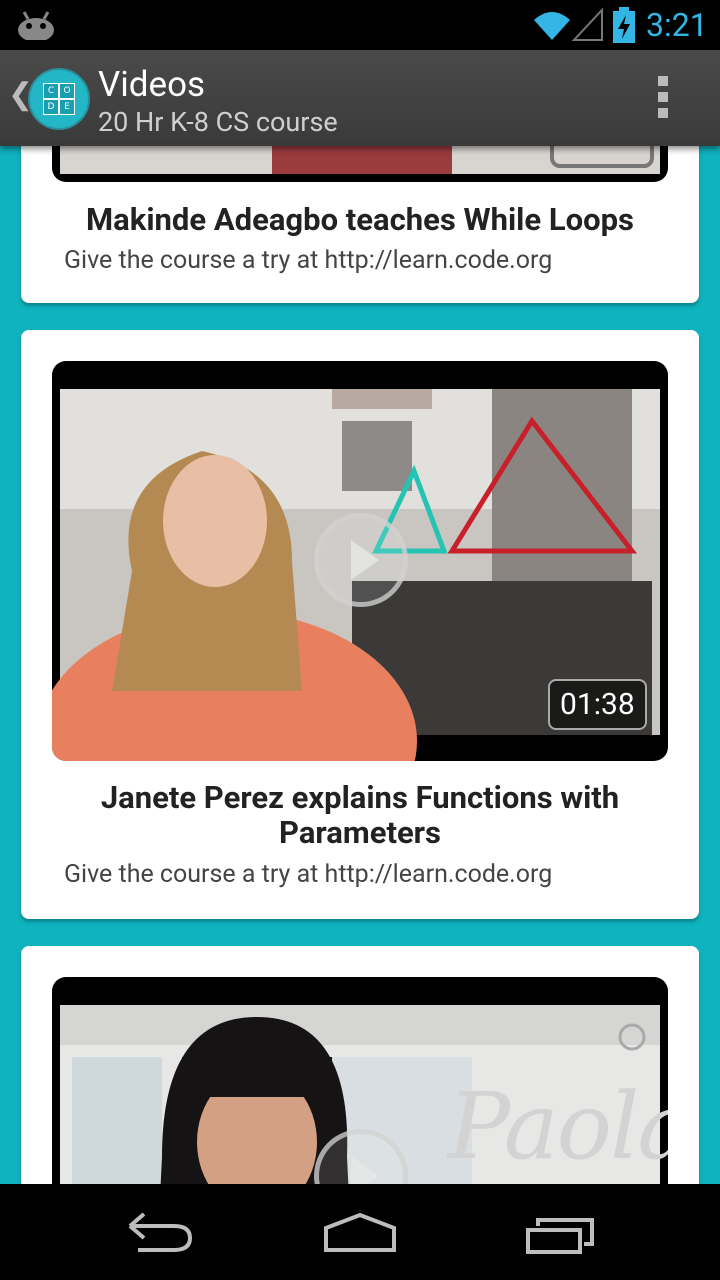 Image resolution: width=720 pixels, height=1280 pixels. I want to click on video-frame-image, so click(360, 160).